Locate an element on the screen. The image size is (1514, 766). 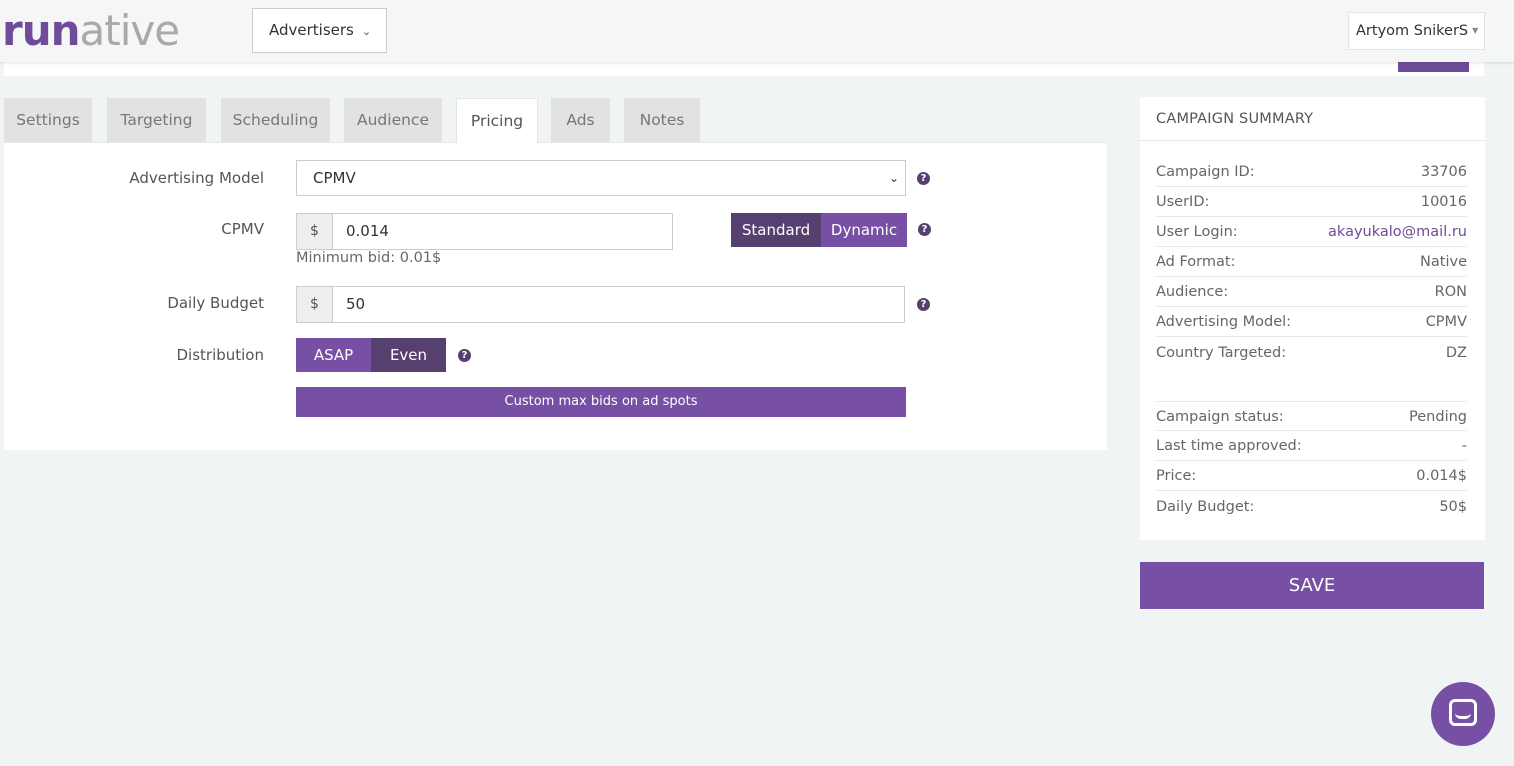
summary-key: Advertising Model: is located at coordinates (1224, 322).